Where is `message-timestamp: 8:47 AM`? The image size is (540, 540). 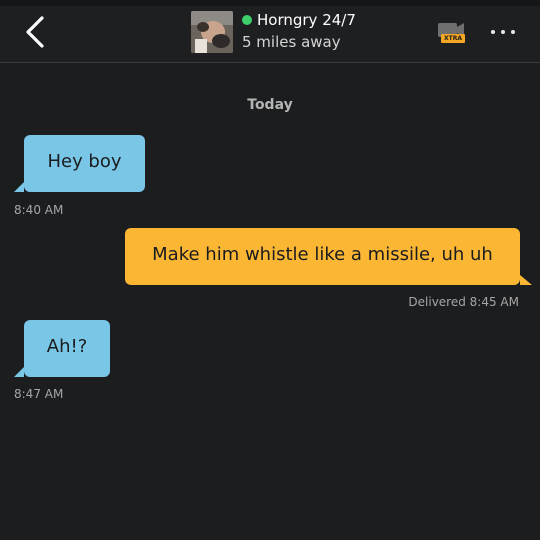
message-timestamp: 8:47 AM is located at coordinates (39, 394).